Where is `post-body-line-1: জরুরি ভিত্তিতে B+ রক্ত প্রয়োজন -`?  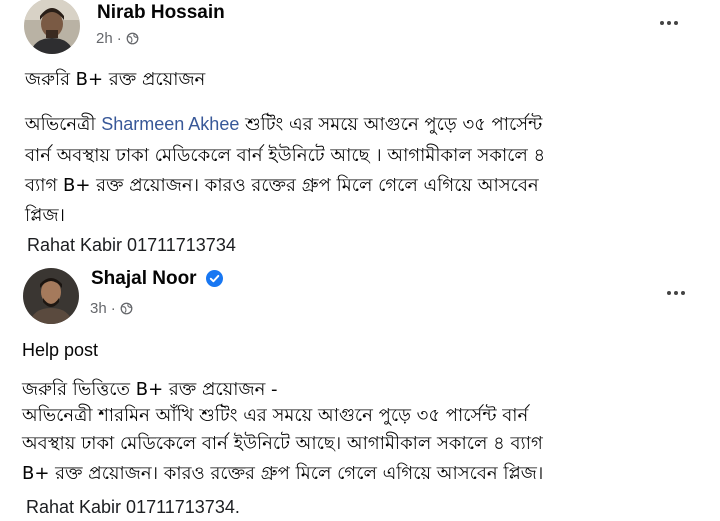 post-body-line-1: জরুরি ভিত্তিতে B+ রক্ত প্রয়োজন - is located at coordinates (150, 389).